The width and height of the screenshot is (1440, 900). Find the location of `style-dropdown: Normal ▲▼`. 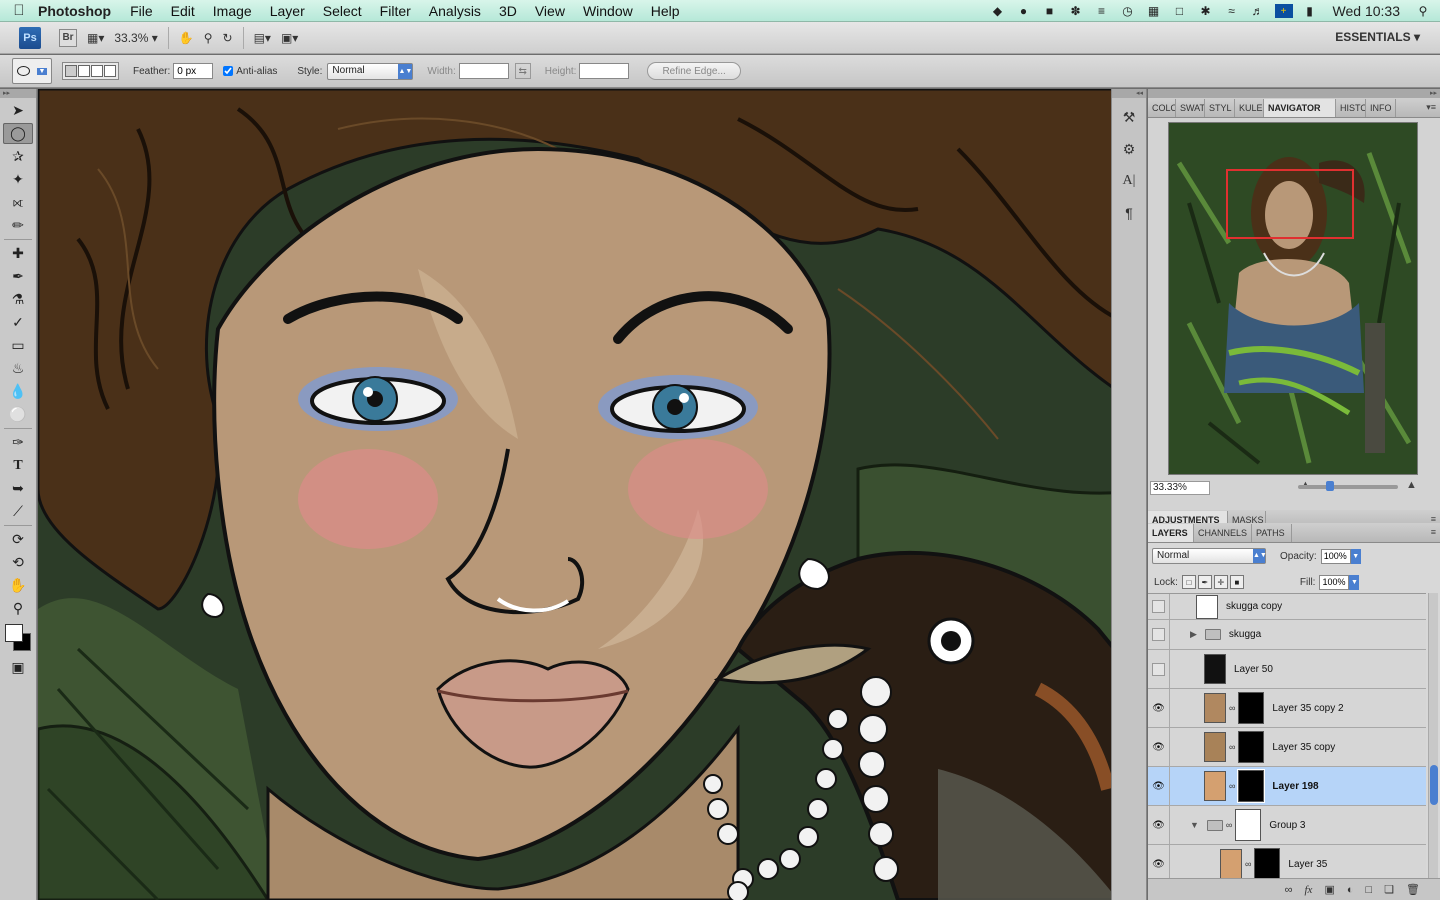

style-dropdown: Normal ▲▼ is located at coordinates (370, 71).